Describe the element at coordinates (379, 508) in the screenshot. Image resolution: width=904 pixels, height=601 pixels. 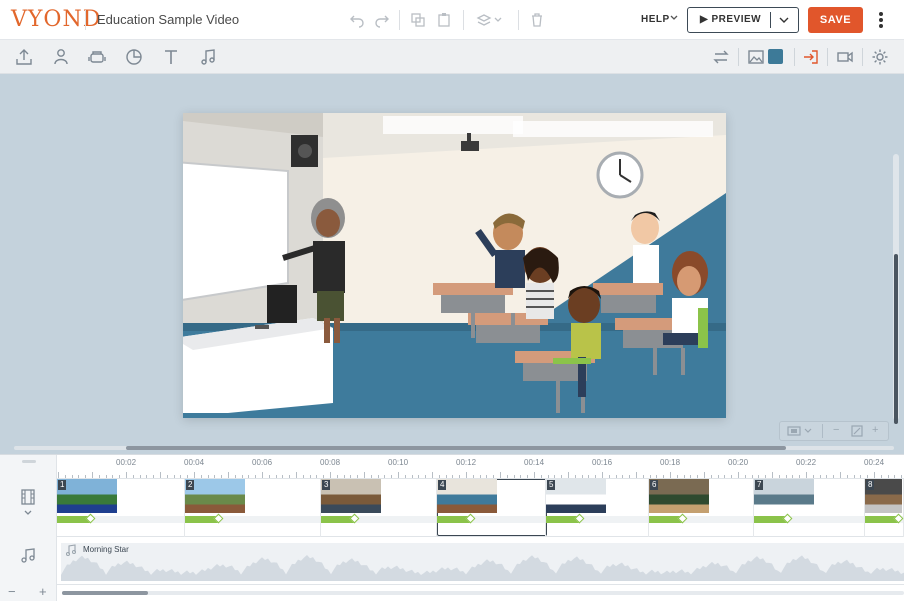
I see `scene-clip: 3` at that location.